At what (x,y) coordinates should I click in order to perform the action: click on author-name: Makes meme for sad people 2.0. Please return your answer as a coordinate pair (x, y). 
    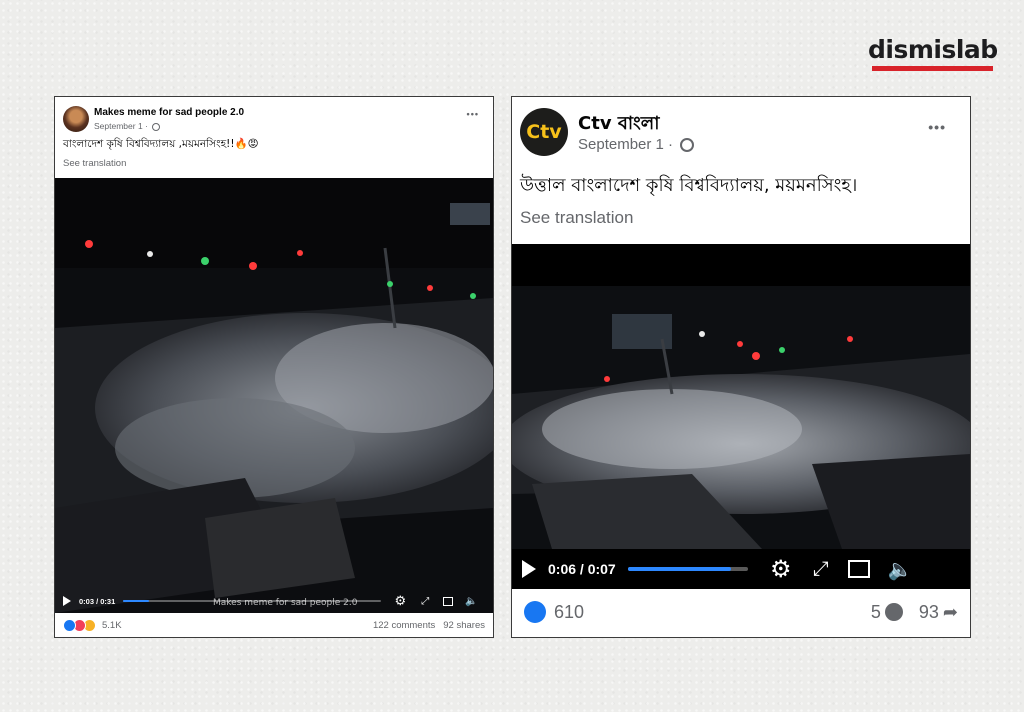
    Looking at the image, I should click on (169, 112).